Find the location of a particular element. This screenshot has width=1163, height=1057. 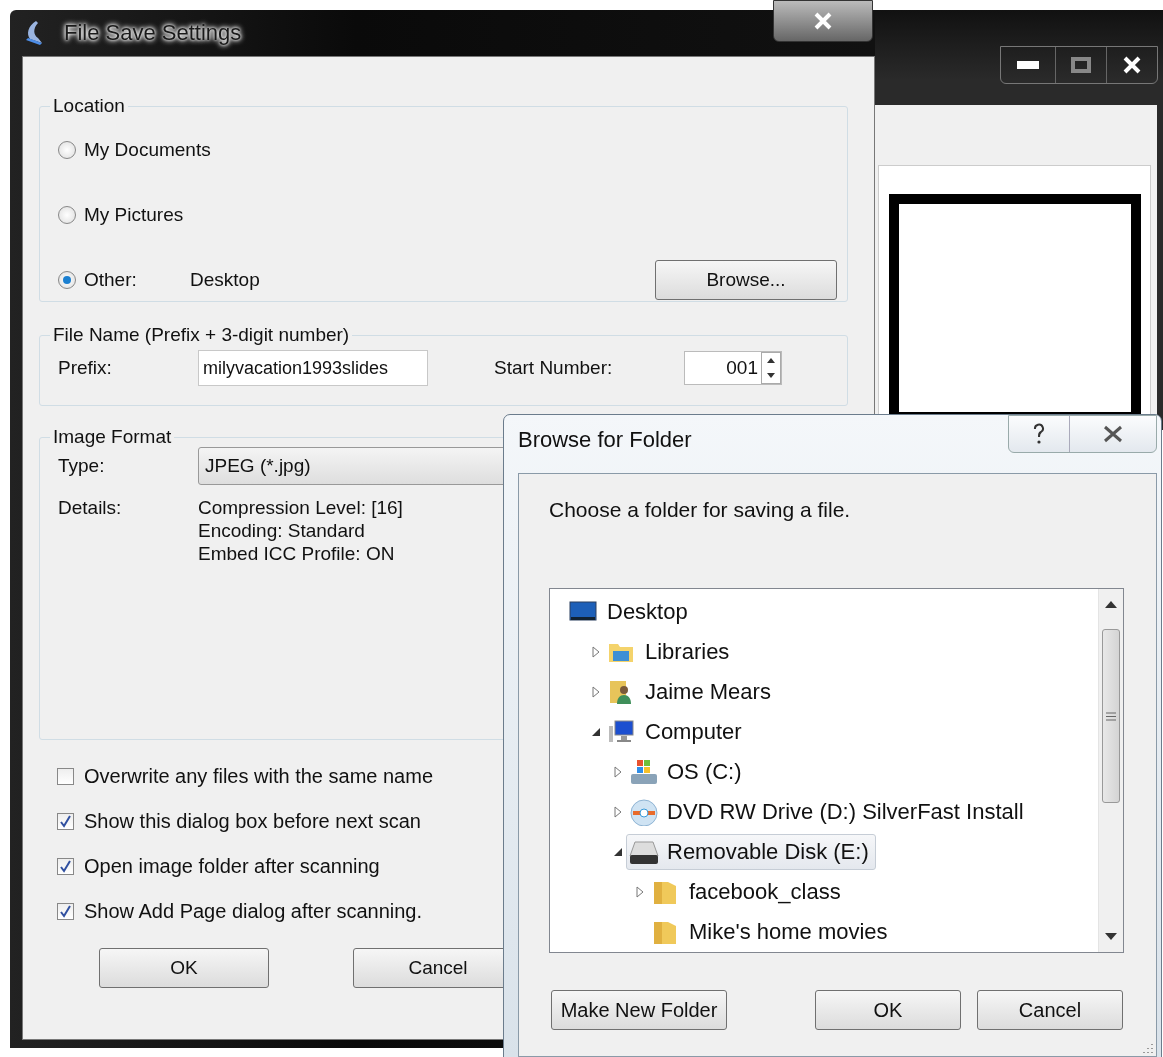

dialog-button: Make New Folder is located at coordinates (639, 1010).